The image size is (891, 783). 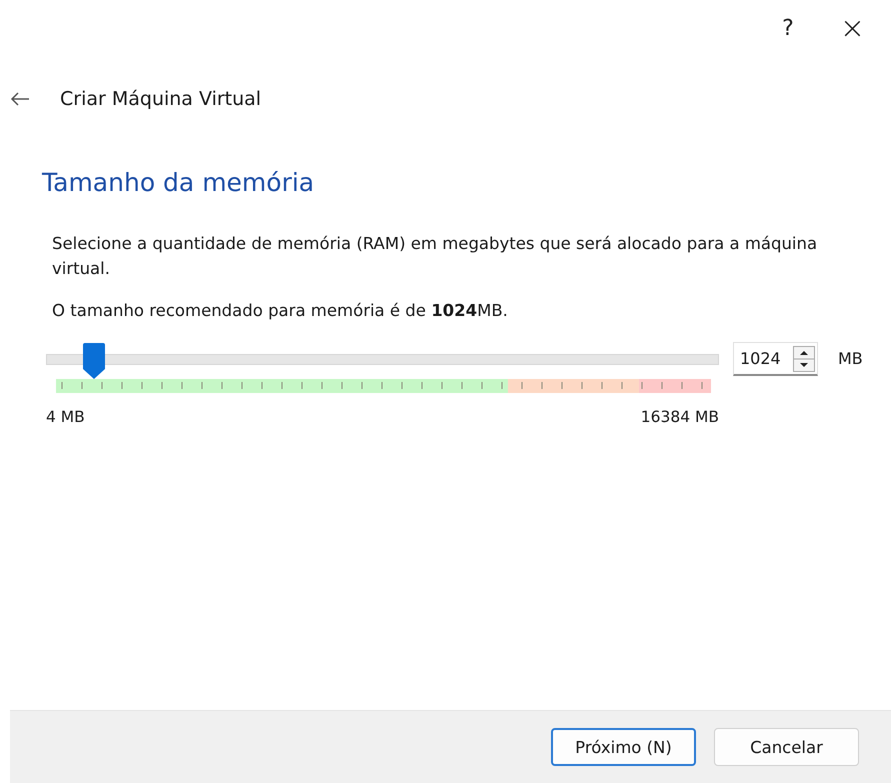 I want to click on description-text: Selecione a quantidade de memória (RAM) em megabytes que será alocado para a máquina virtual., so click(x=435, y=256).